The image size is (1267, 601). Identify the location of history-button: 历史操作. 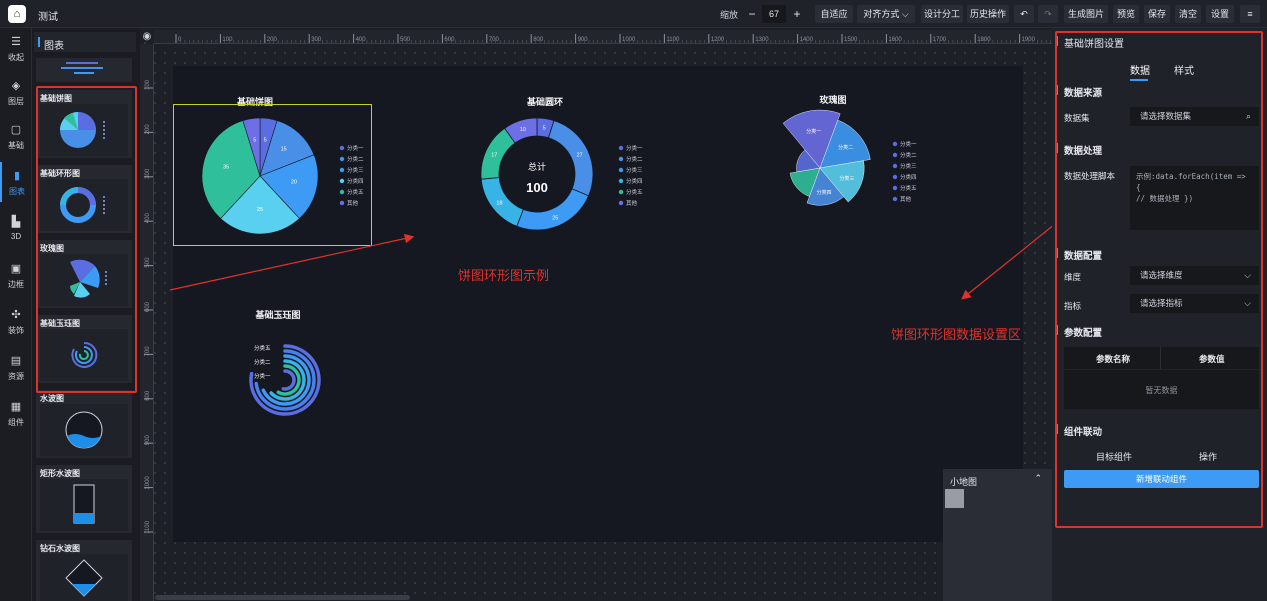
(988, 14).